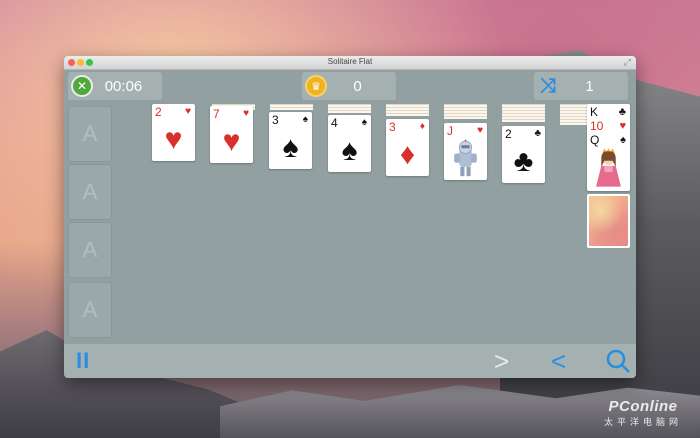 The width and height of the screenshot is (700, 438). I want to click on waste-pile: K ♣ 10 ♥ Q ♠, so click(608, 147).